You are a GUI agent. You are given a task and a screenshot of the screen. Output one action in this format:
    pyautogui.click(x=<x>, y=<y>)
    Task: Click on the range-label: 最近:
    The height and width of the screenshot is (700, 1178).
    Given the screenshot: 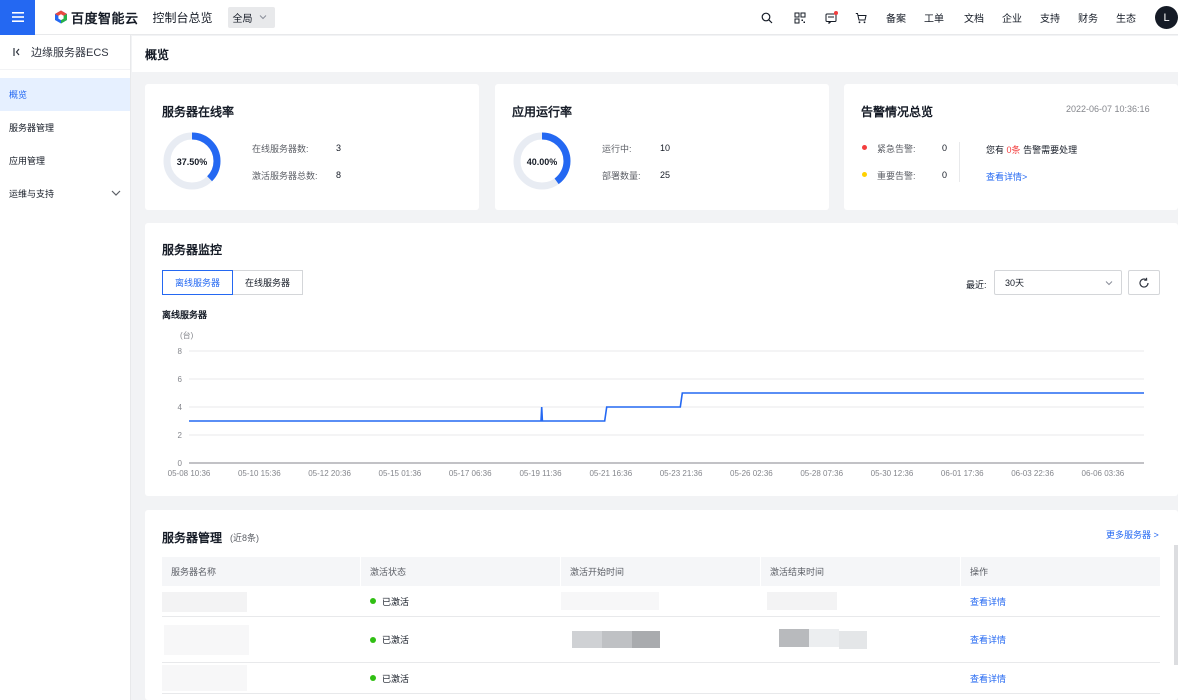 What is the action you would take?
    pyautogui.click(x=976, y=285)
    